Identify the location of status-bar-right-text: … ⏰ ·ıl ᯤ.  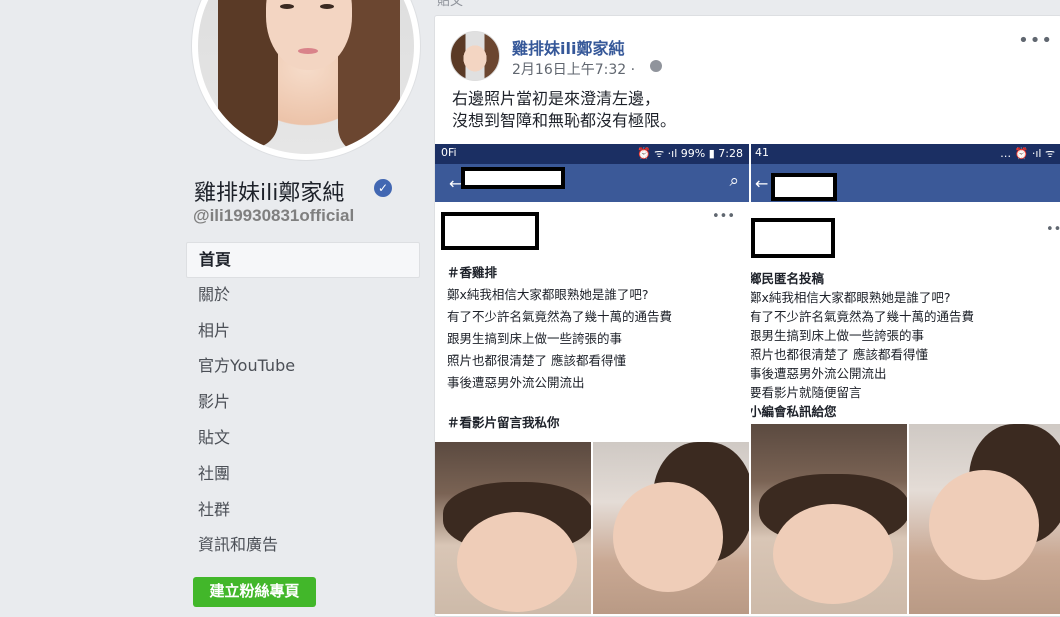
(1027, 153).